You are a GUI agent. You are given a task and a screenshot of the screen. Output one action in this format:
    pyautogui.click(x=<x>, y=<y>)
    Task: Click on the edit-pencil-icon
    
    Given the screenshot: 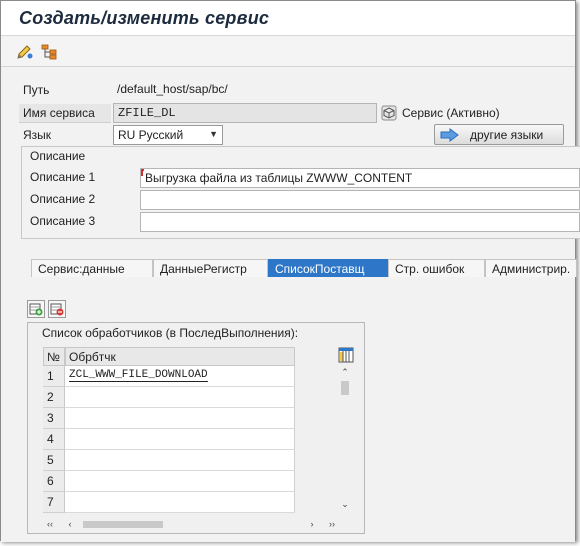 What is the action you would take?
    pyautogui.click(x=25, y=52)
    